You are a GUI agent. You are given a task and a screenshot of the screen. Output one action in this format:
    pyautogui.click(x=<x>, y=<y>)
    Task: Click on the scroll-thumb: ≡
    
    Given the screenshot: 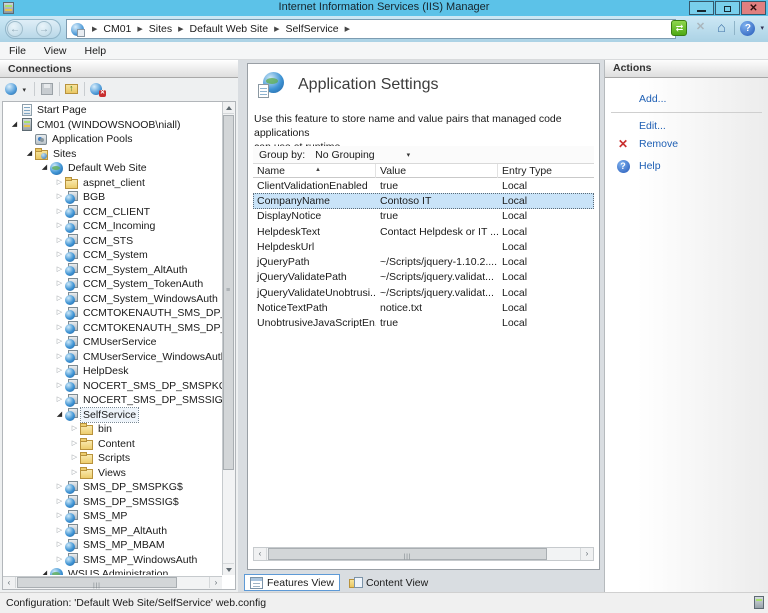 What is the action you would take?
    pyautogui.click(x=228, y=292)
    